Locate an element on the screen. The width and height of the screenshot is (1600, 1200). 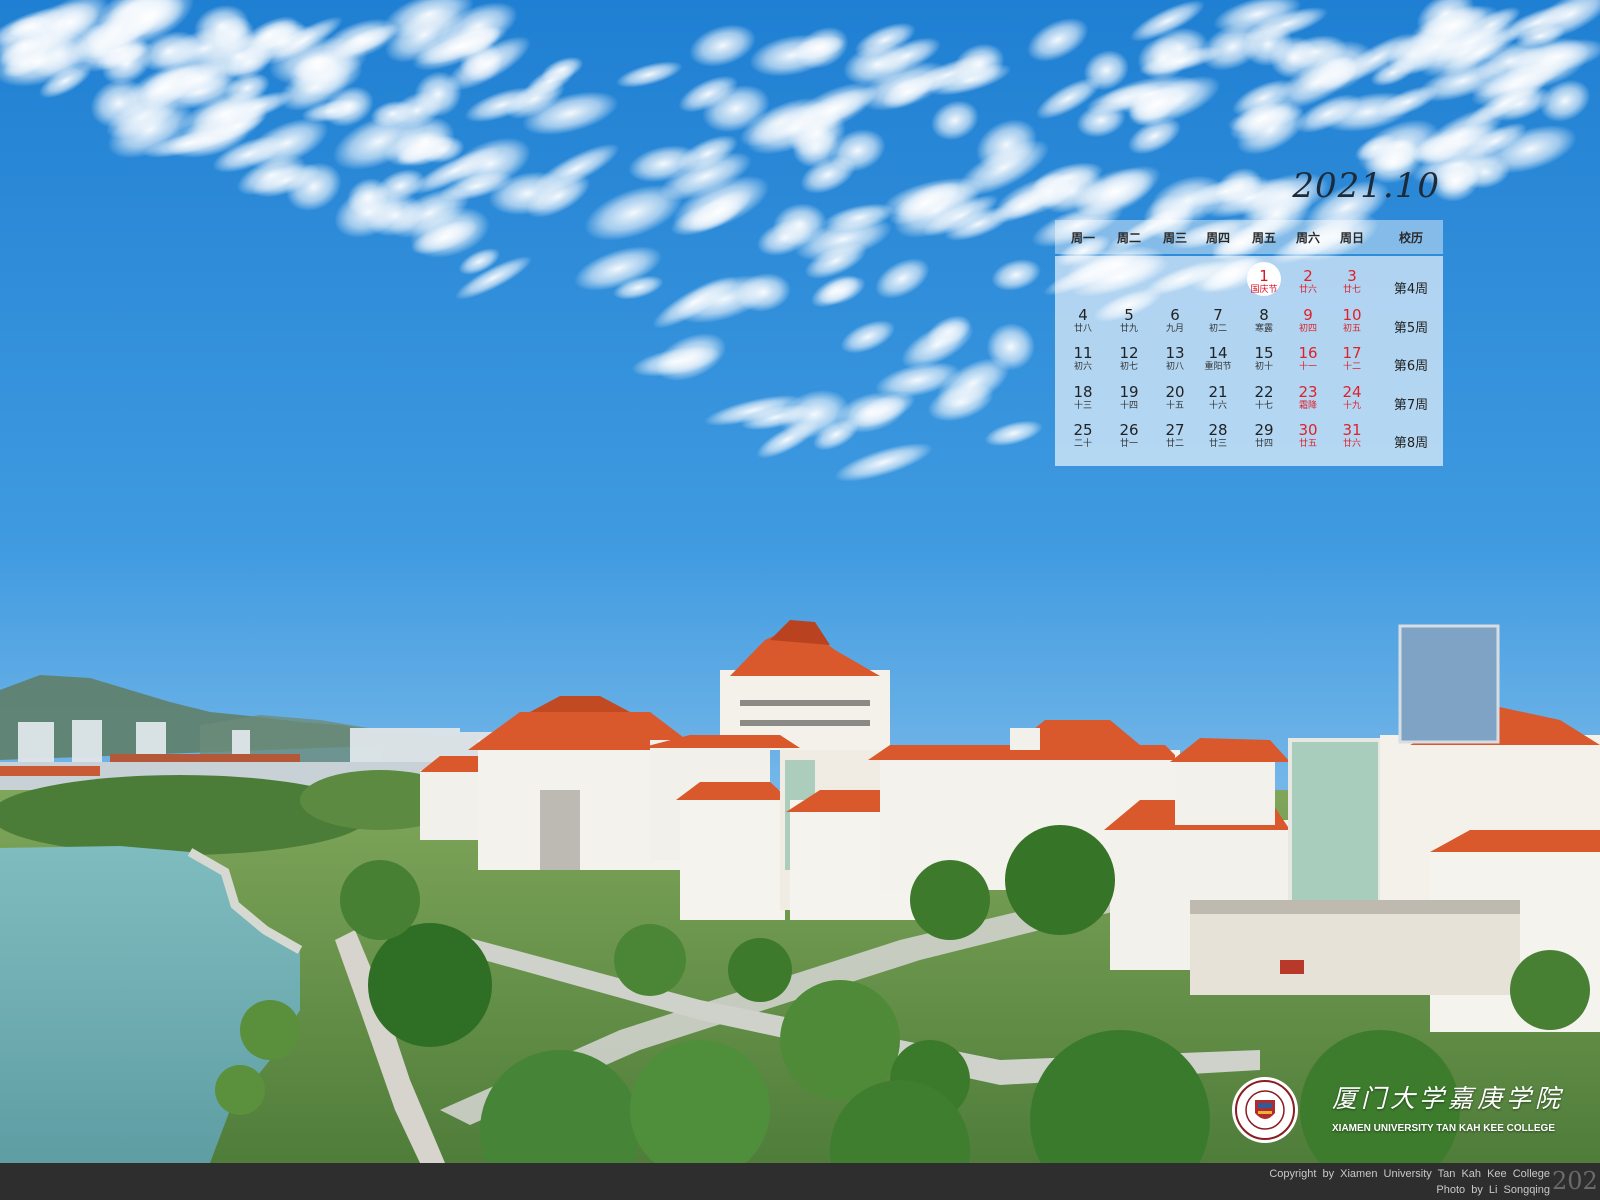
calendar-day: 2 廿六 is located at coordinates (1308, 286).